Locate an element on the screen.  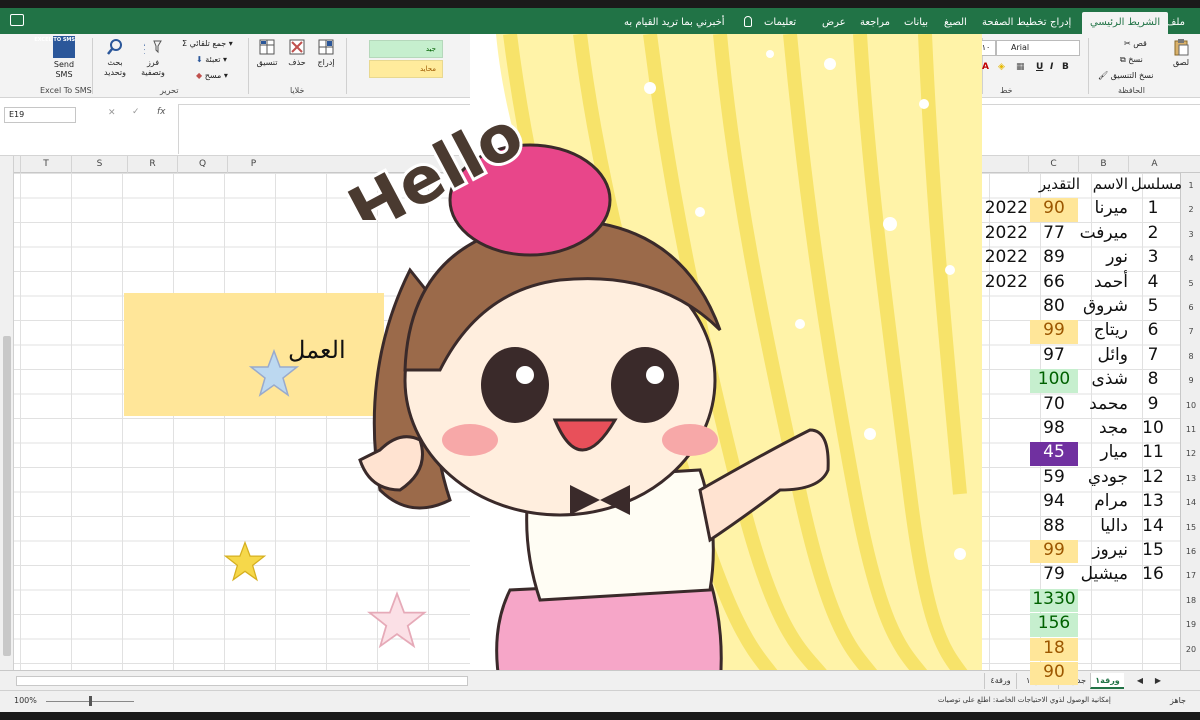
delete-cells-button: حذف is located at coordinates (297, 53).